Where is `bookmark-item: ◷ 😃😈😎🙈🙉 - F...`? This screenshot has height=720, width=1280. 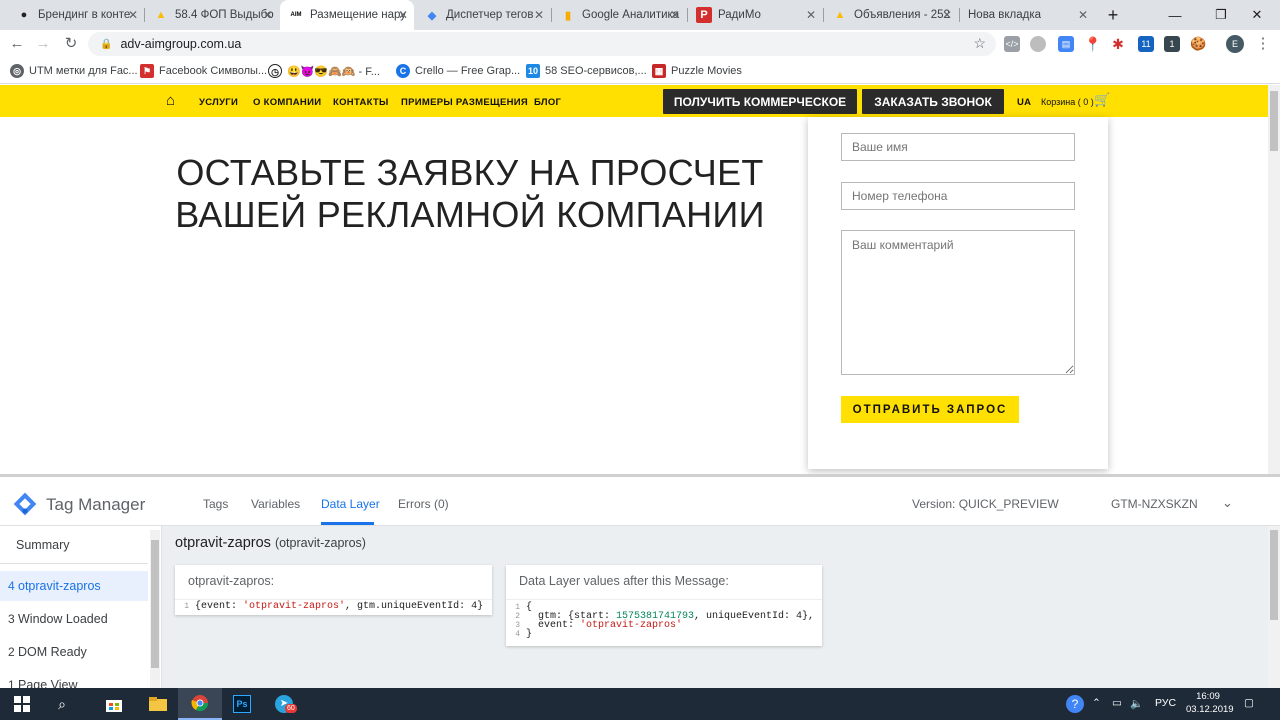
bookmark-item: ◷ 😃😈😎🙈🙉 - F... is located at coordinates (324, 71).